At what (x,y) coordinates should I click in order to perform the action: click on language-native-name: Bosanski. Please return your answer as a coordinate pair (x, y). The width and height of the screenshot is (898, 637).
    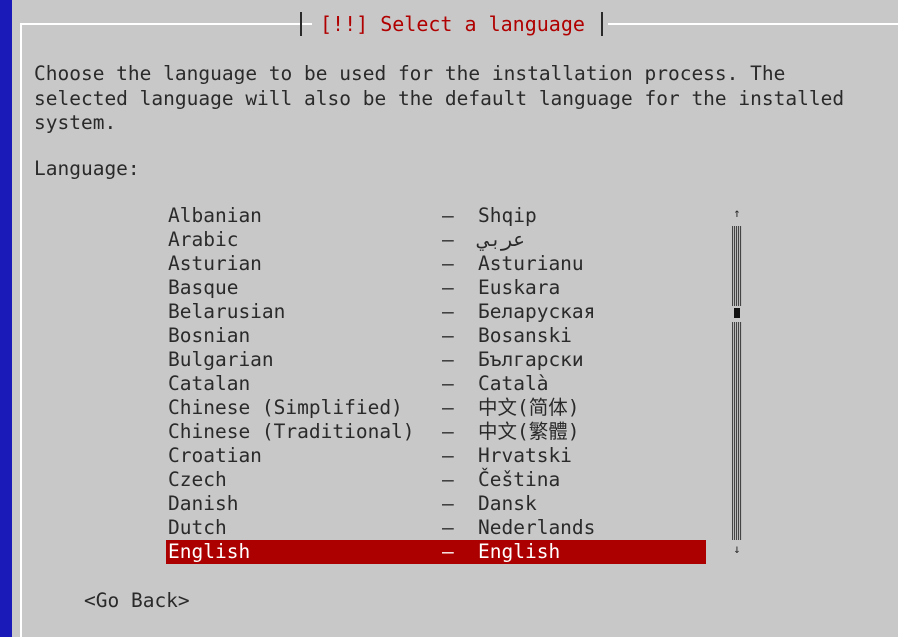
    Looking at the image, I should click on (525, 335).